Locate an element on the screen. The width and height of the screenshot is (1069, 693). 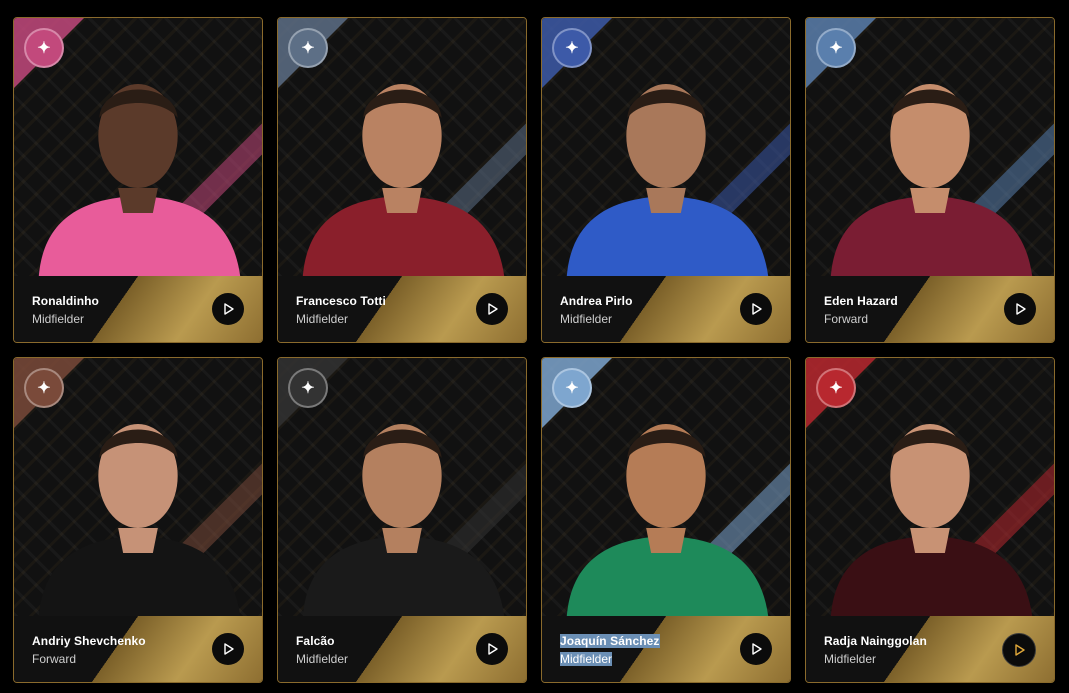
player-card: ✦ Radja Nainggolan Midfielder is located at coordinates (930, 520).